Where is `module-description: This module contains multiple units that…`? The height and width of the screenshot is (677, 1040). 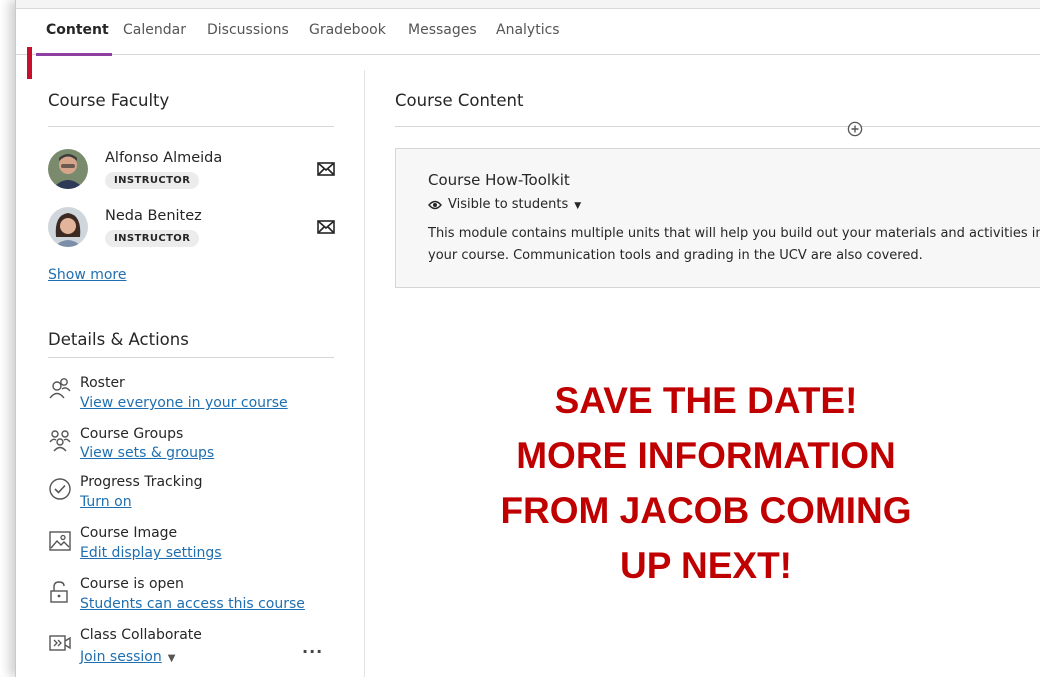
module-description: This module contains multiple units that… is located at coordinates (734, 244).